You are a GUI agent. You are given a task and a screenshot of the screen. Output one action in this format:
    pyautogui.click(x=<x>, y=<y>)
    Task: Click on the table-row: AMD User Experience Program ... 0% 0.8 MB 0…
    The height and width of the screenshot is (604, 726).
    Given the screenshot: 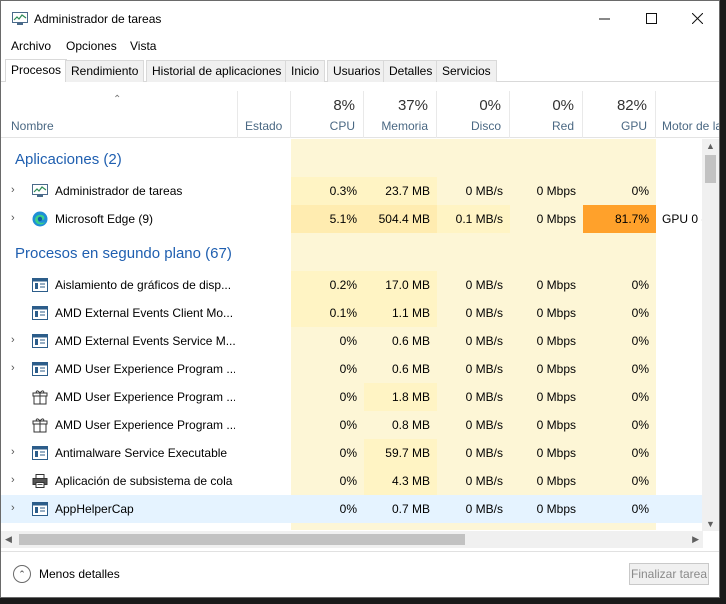 What is the action you would take?
    pyautogui.click(x=352, y=425)
    